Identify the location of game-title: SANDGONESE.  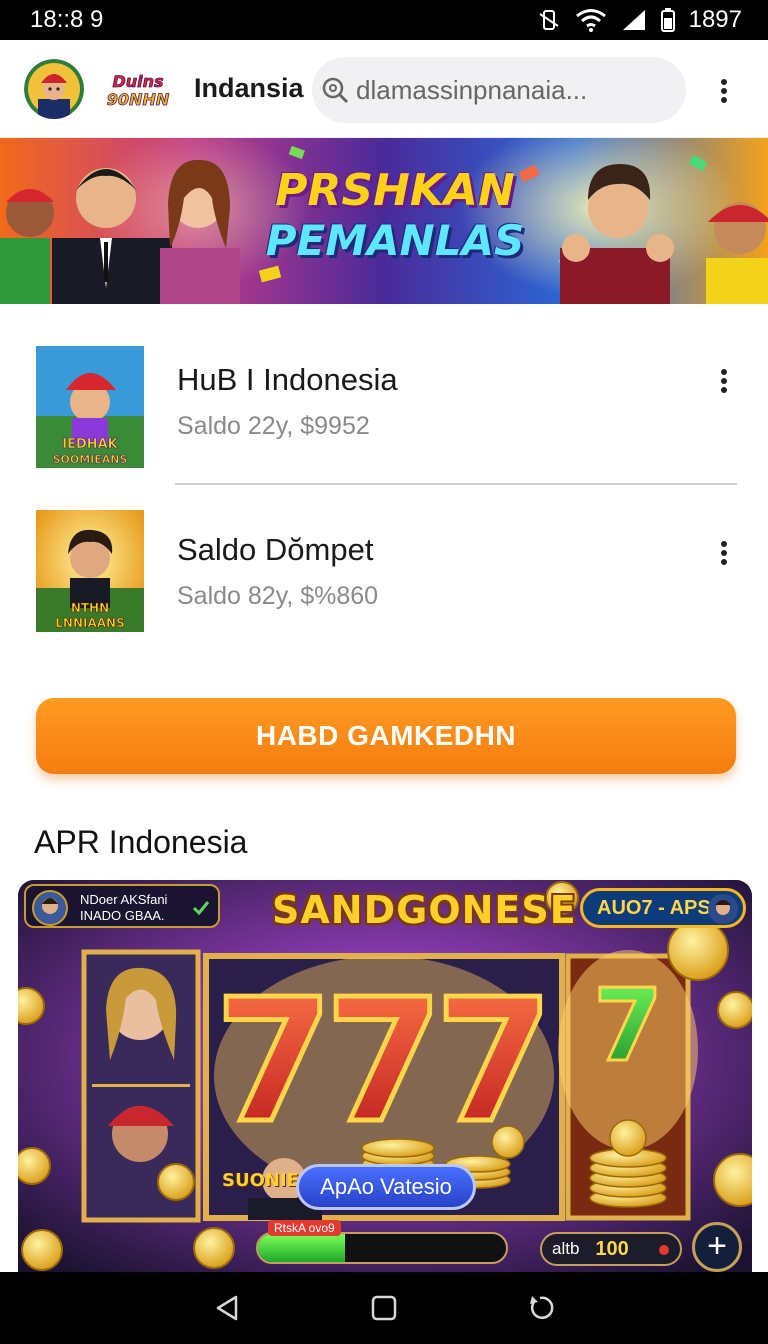
(424, 910).